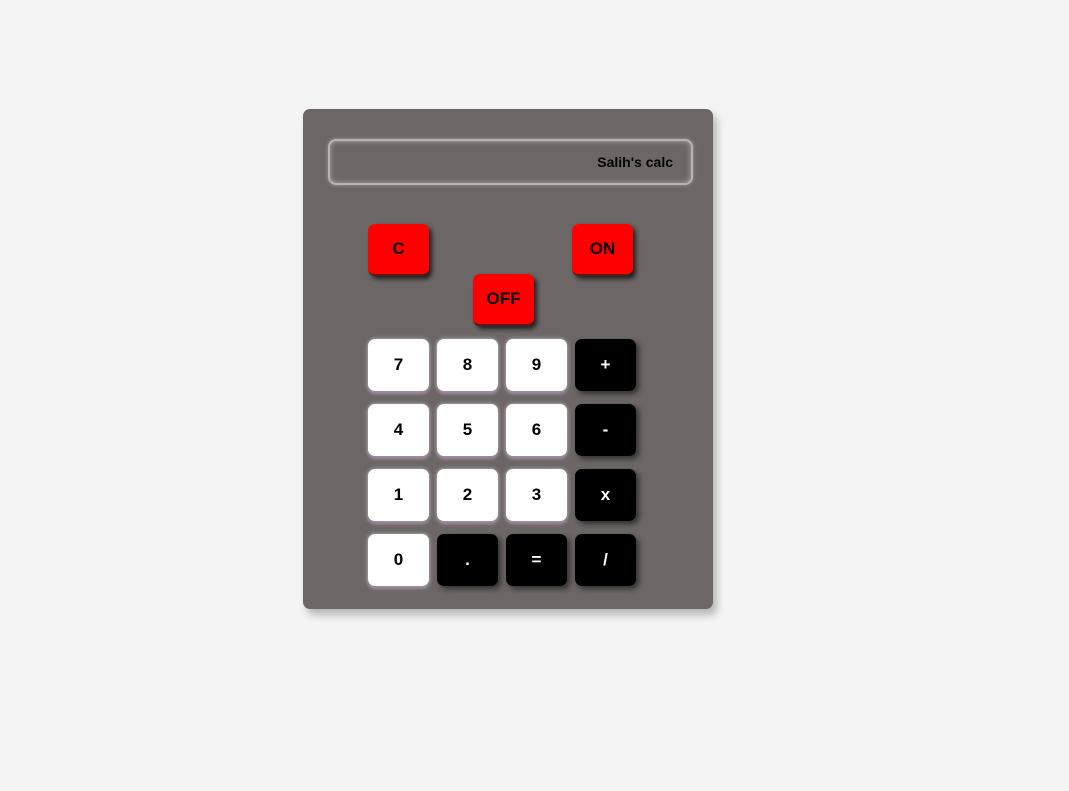 Image resolution: width=1069 pixels, height=791 pixels. Describe the element at coordinates (467, 430) in the screenshot. I see `key-5: 5` at that location.